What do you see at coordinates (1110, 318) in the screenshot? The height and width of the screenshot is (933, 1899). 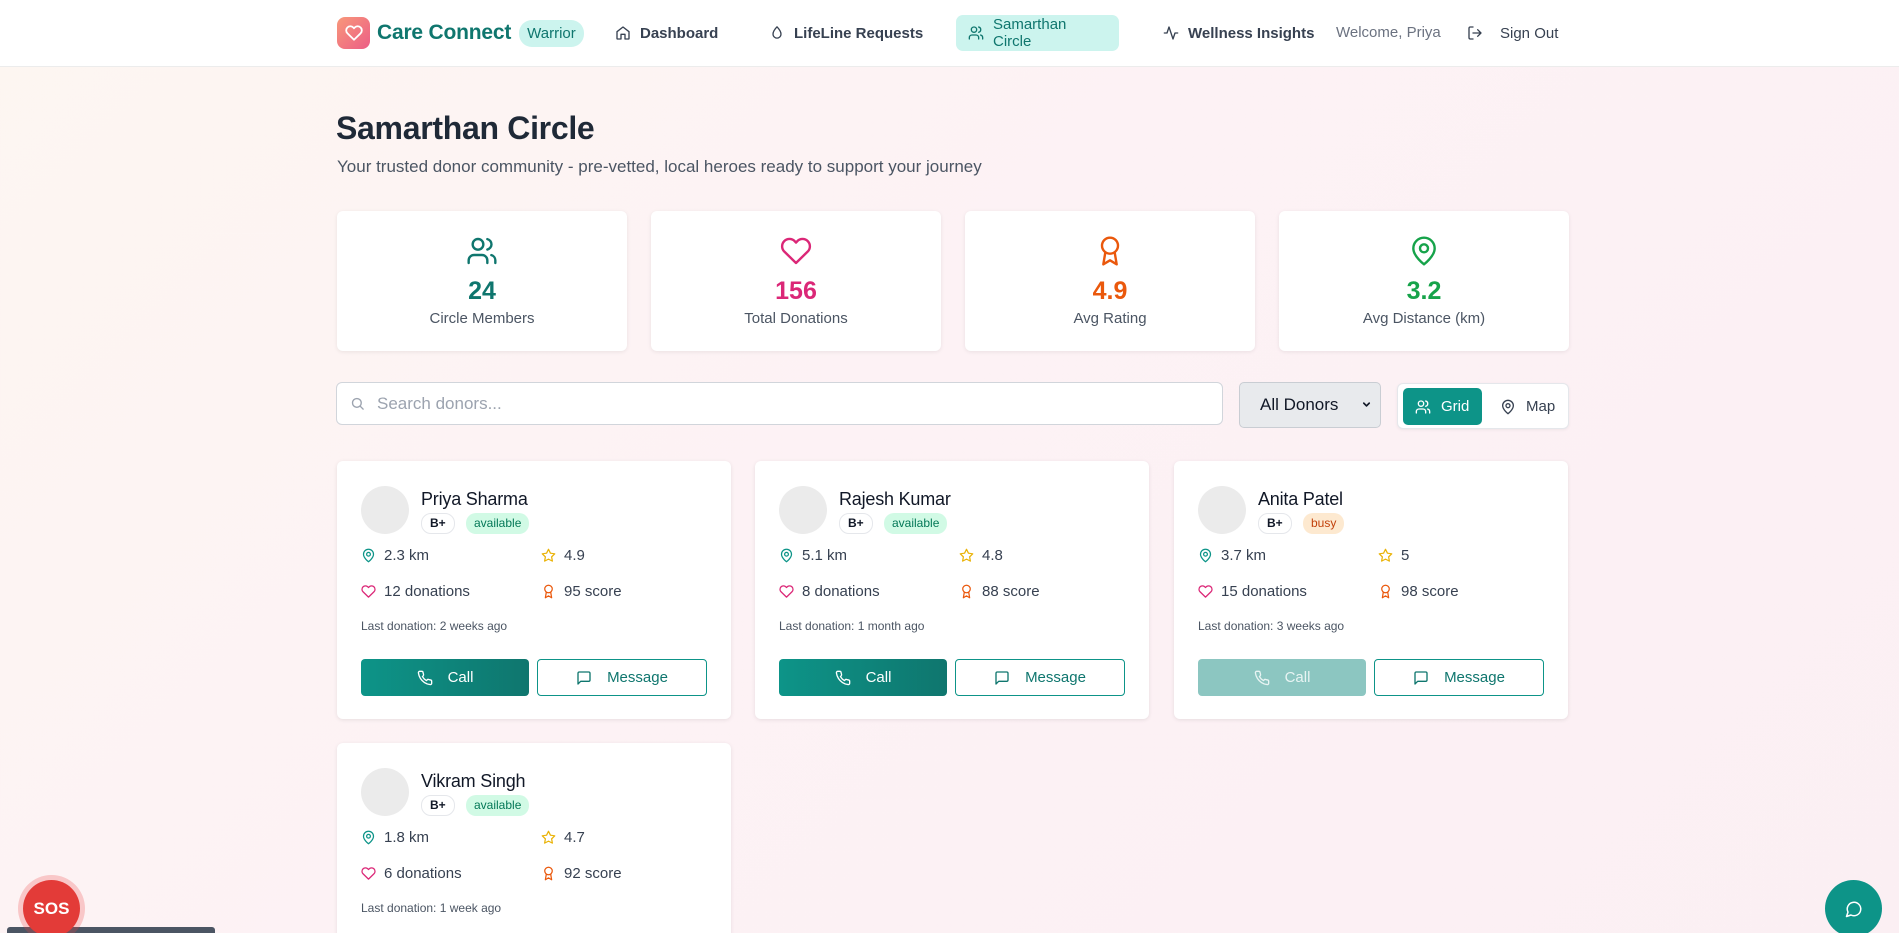 I see `stat-label: Avg Rating` at bounding box center [1110, 318].